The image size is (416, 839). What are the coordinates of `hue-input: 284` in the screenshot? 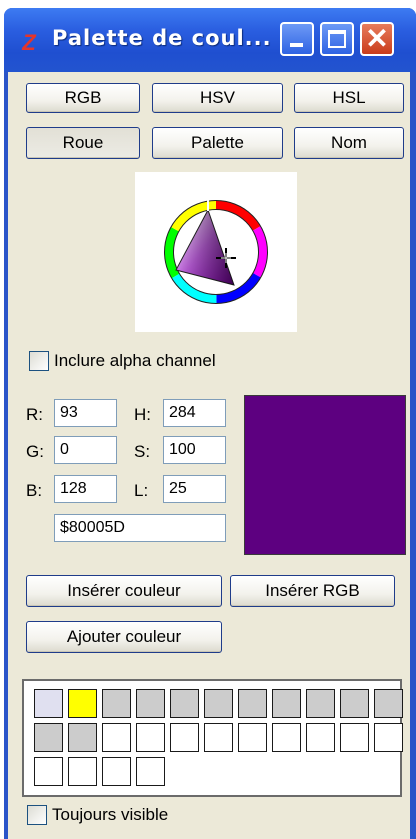 It's located at (194, 413).